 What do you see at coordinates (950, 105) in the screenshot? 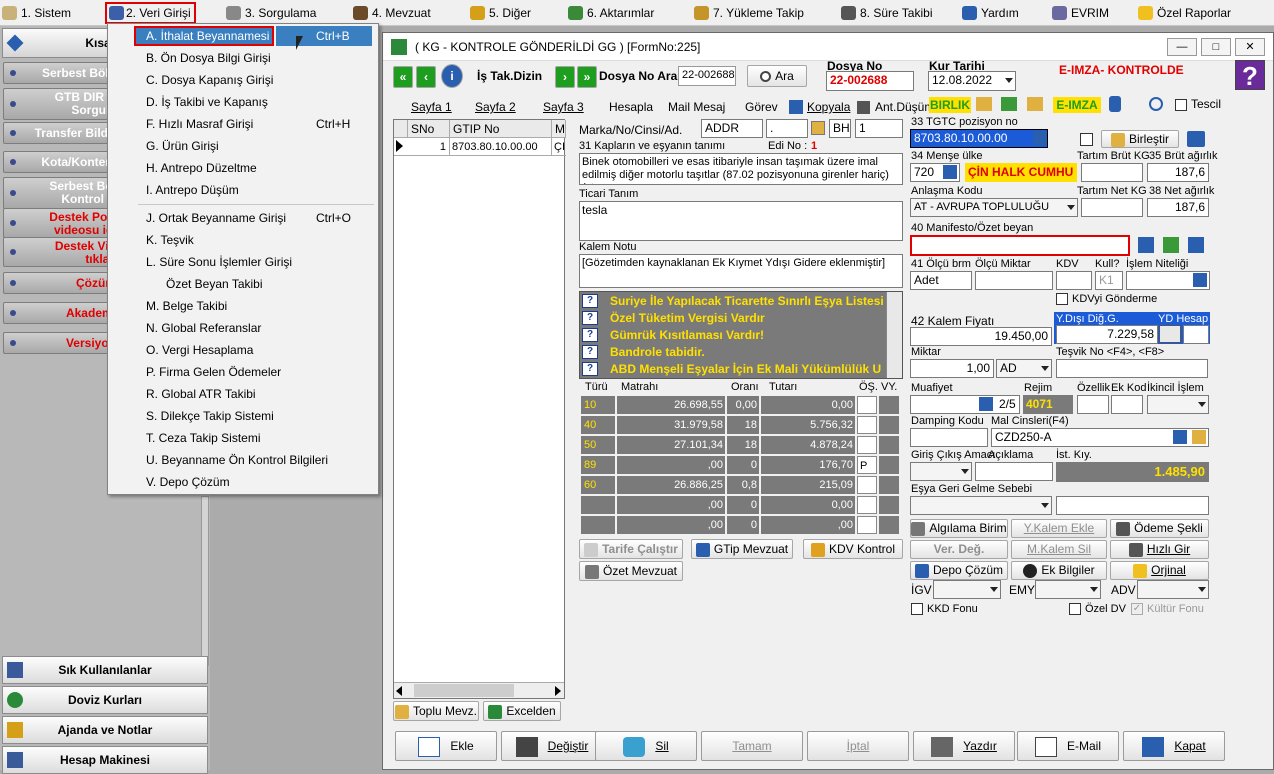
I see `birlik-badge: BIRLIK` at bounding box center [950, 105].